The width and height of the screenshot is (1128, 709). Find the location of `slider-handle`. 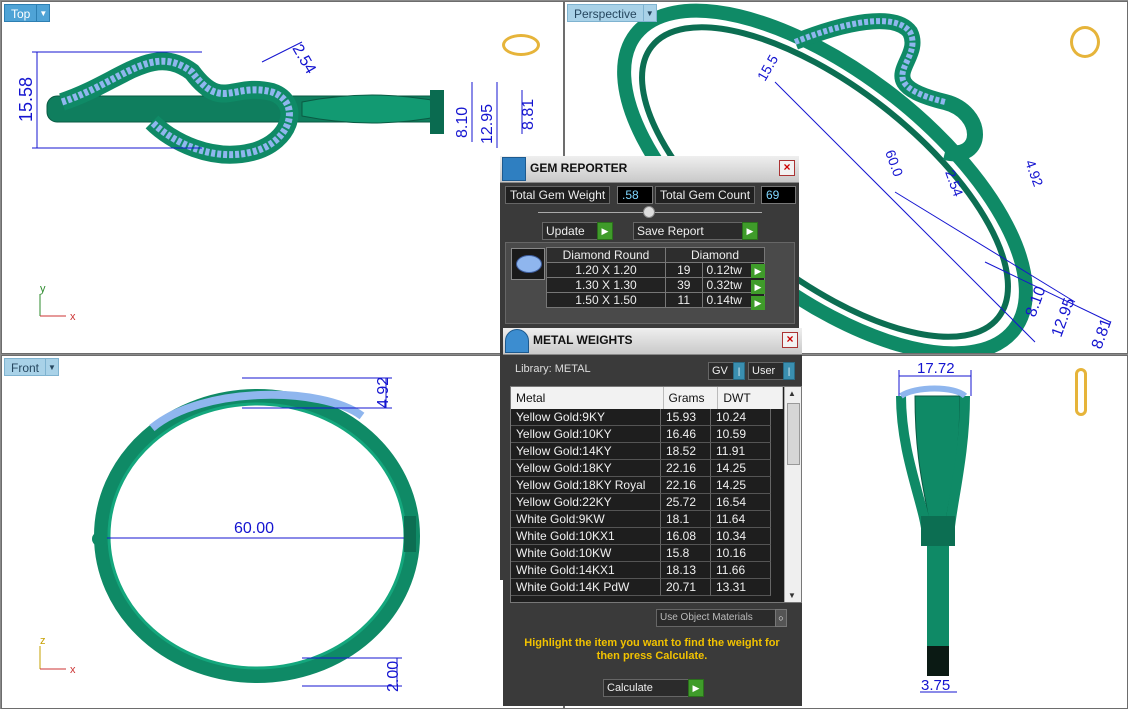

slider-handle is located at coordinates (649, 212).